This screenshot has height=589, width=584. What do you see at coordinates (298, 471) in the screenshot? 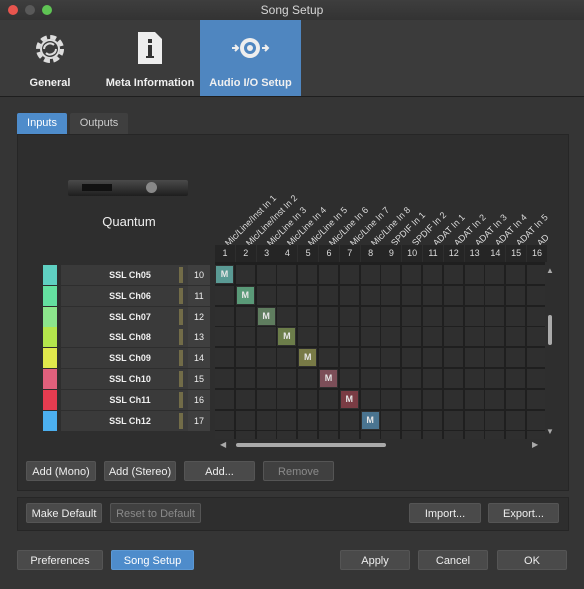
I see `remove-button: Remove` at bounding box center [298, 471].